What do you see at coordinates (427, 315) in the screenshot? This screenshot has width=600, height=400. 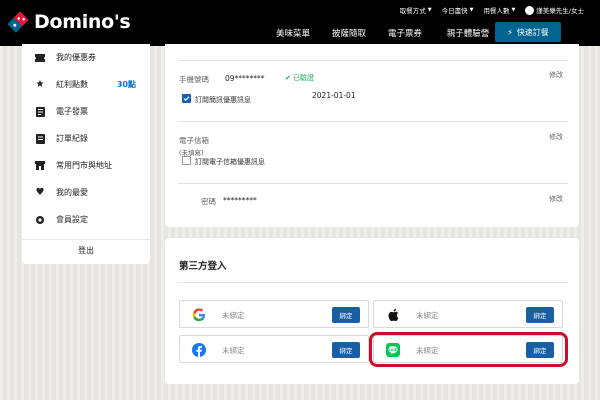 I see `apple-status: 未綁定` at bounding box center [427, 315].